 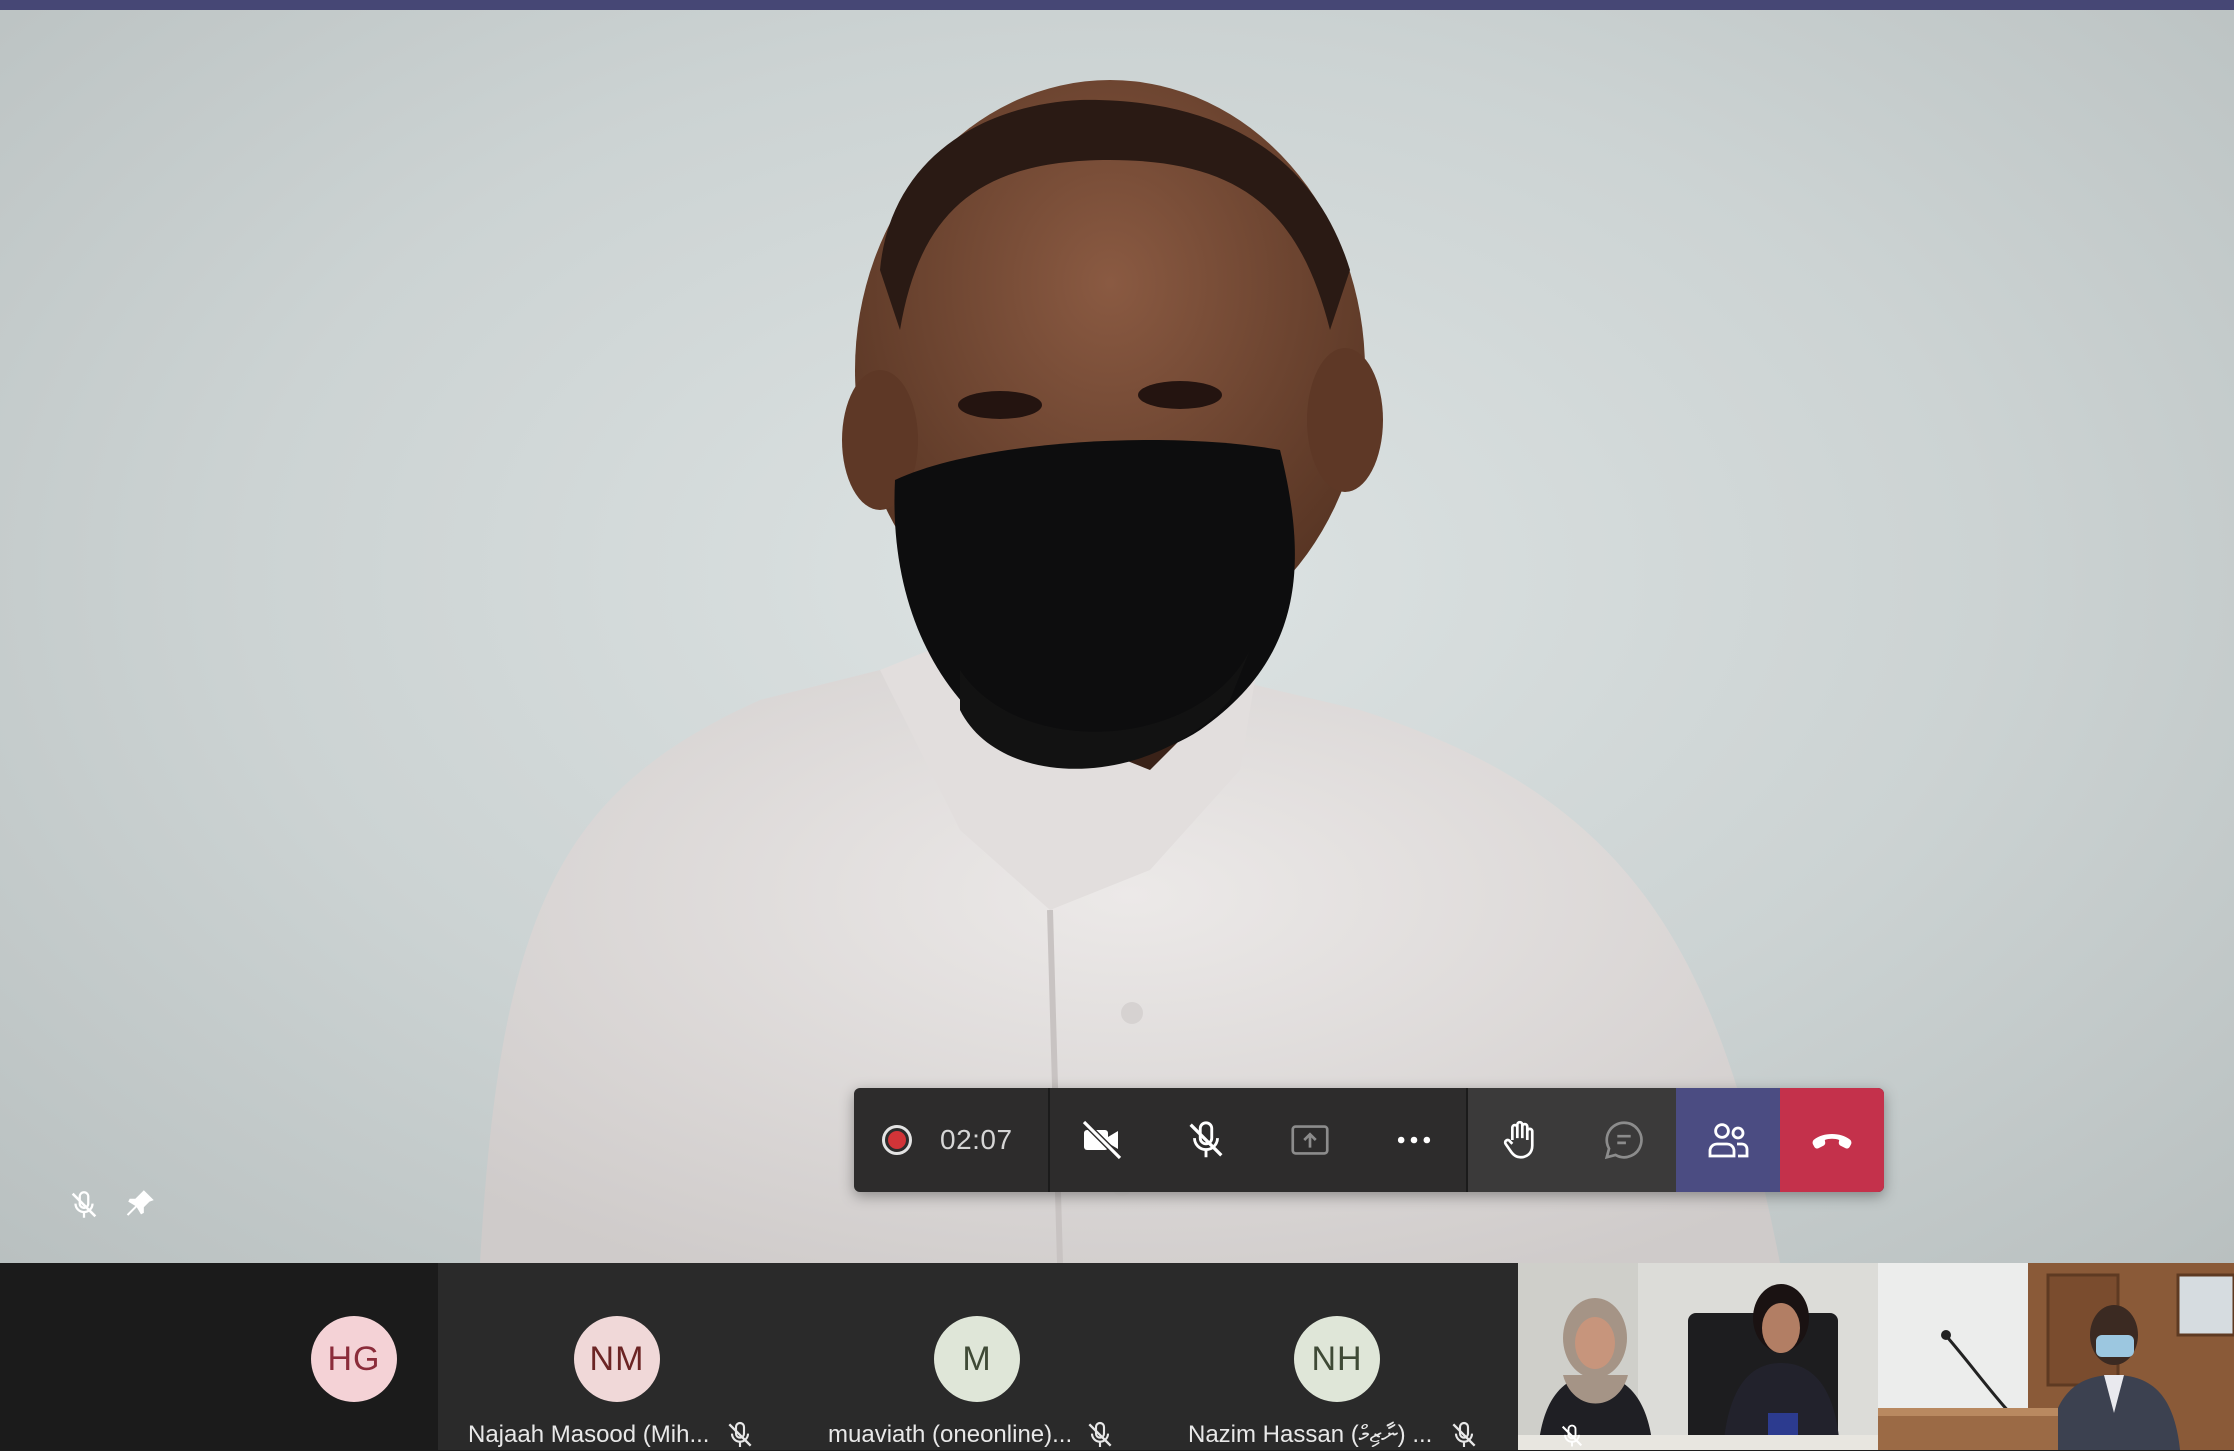 What do you see at coordinates (354, 1359) in the screenshot?
I see `avatar: HG` at bounding box center [354, 1359].